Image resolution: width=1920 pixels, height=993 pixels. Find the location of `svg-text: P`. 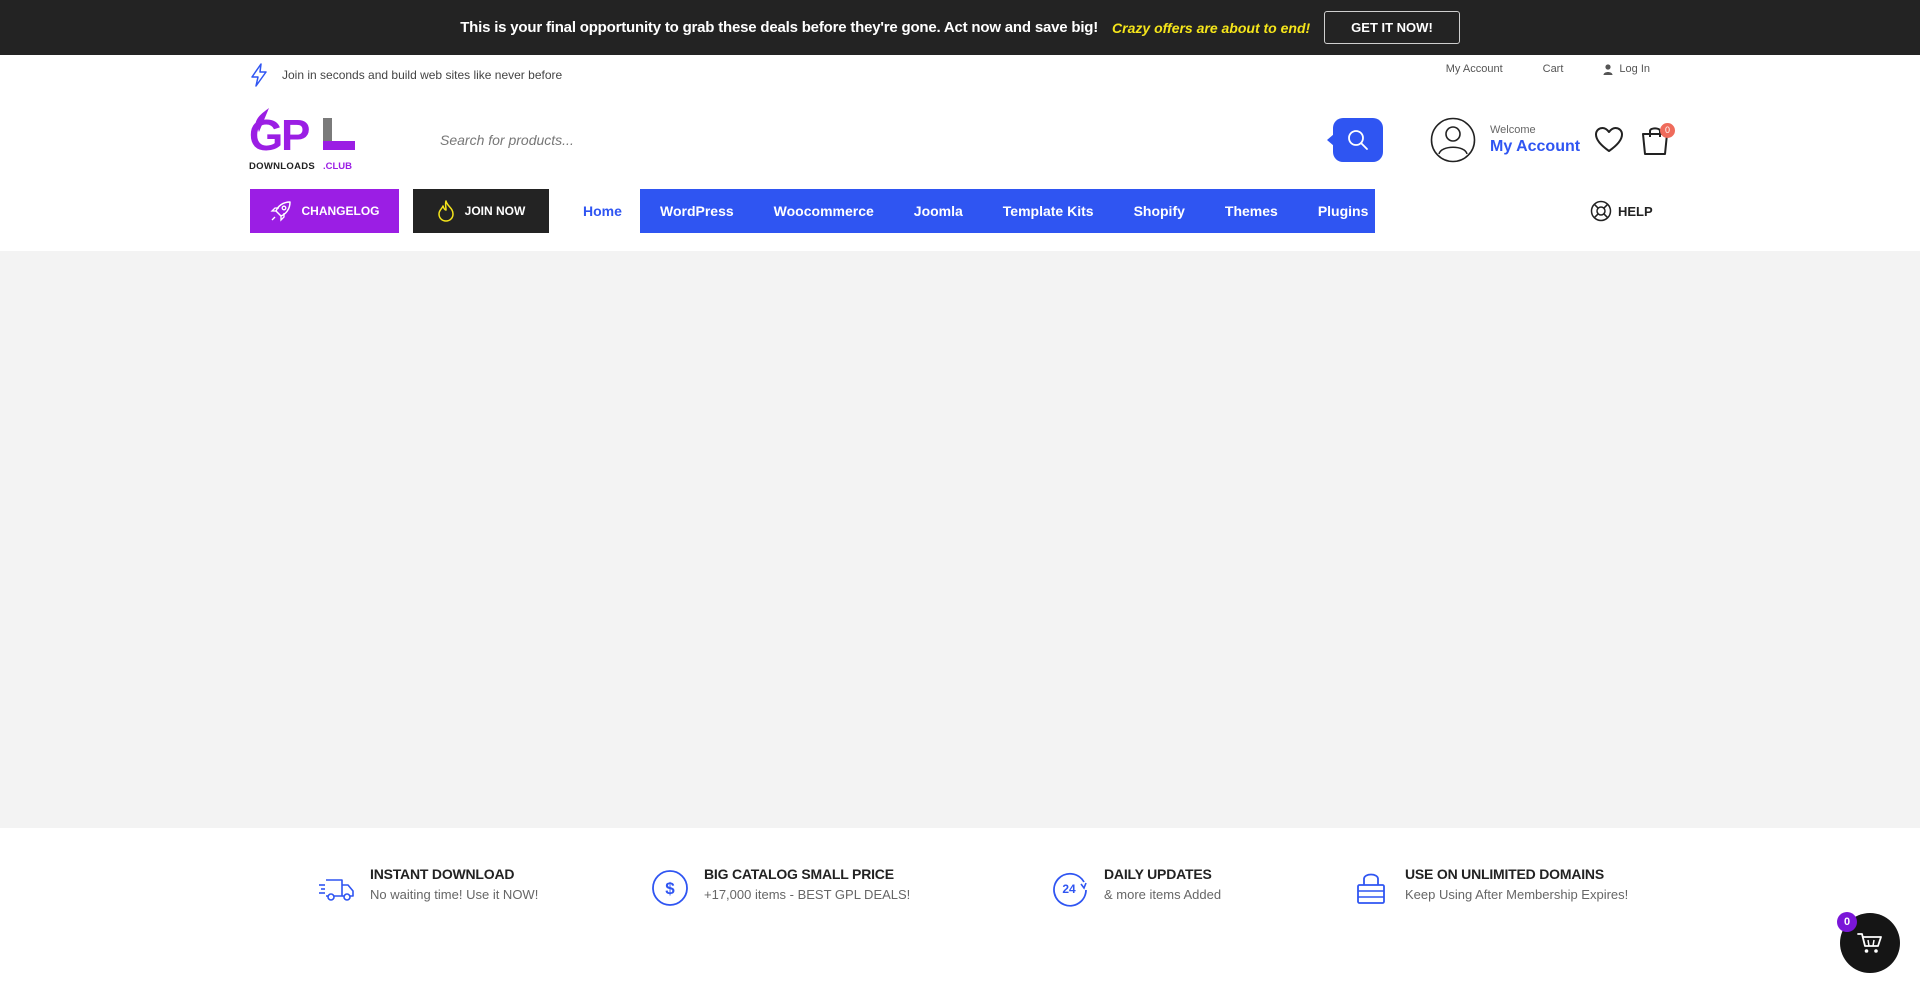

svg-text: P is located at coordinates (295, 135).